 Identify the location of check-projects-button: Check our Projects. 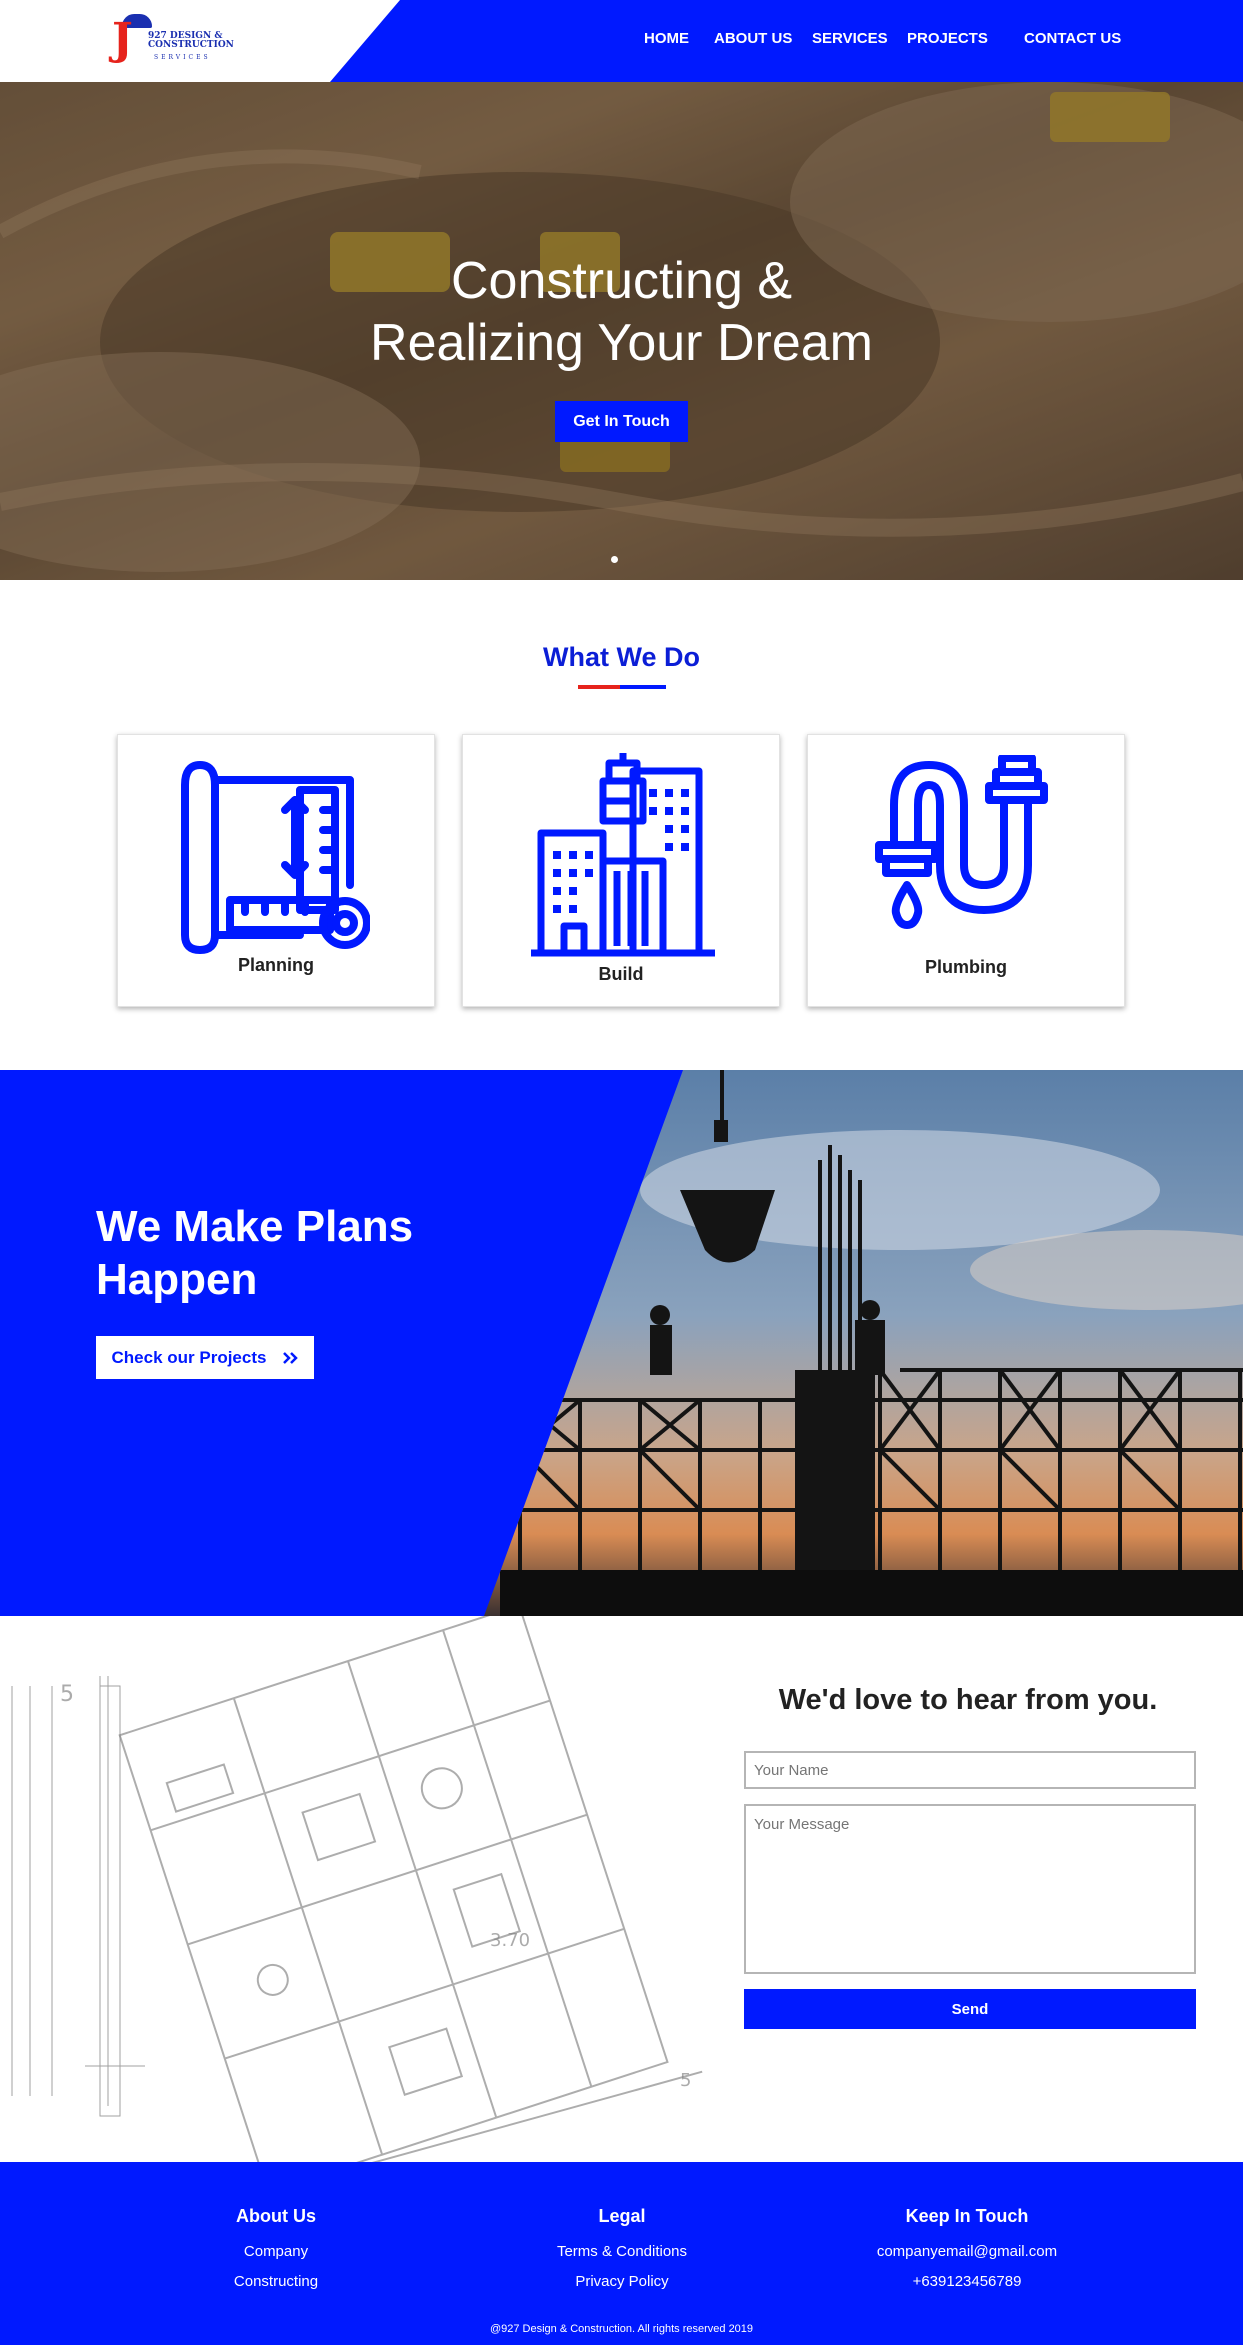
(205, 1357).